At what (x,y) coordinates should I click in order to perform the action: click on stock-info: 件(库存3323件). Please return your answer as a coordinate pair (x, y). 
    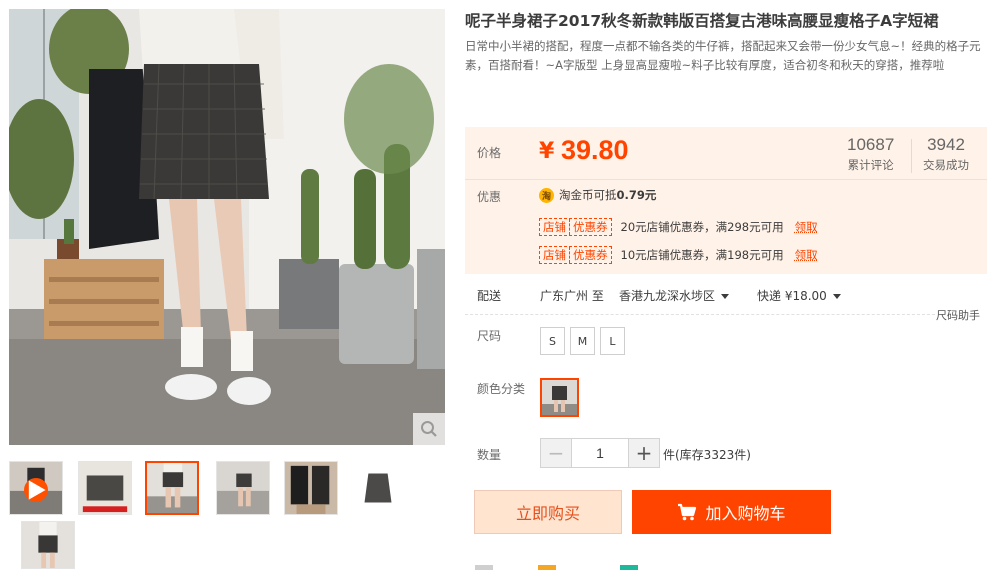
    Looking at the image, I should click on (707, 455).